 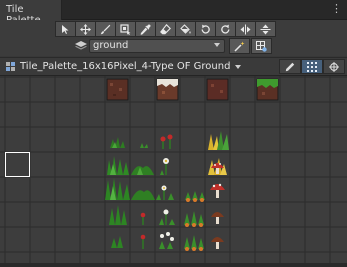 What do you see at coordinates (173, 38) in the screenshot?
I see `toolbar: ground` at bounding box center [173, 38].